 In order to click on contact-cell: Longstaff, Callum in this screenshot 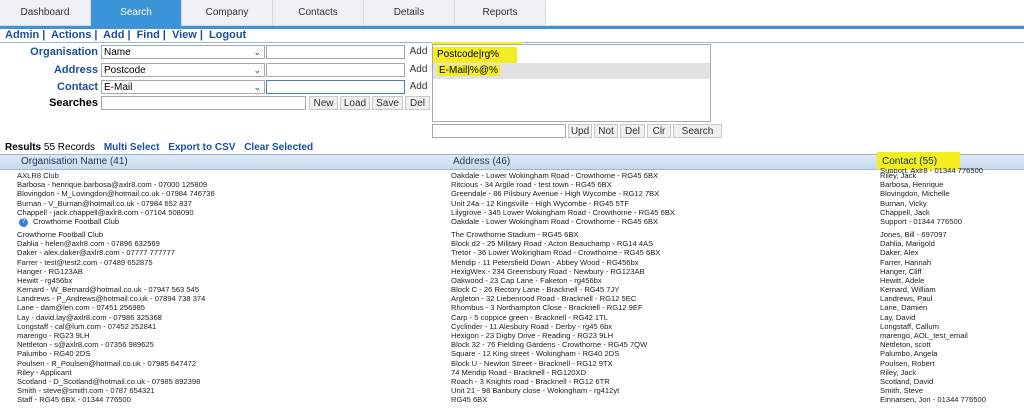, I will do `click(909, 326)`.